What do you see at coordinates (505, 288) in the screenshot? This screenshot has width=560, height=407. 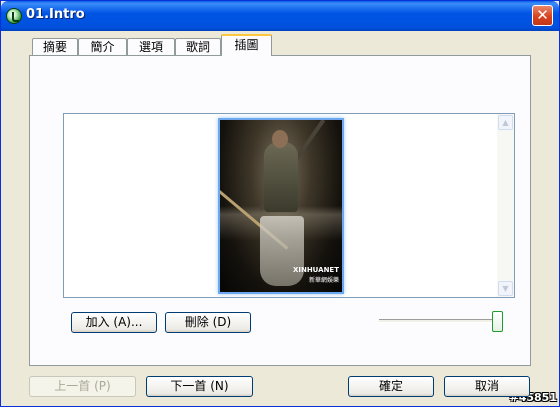 I see `scroll-down-arrow-icon: ▼` at bounding box center [505, 288].